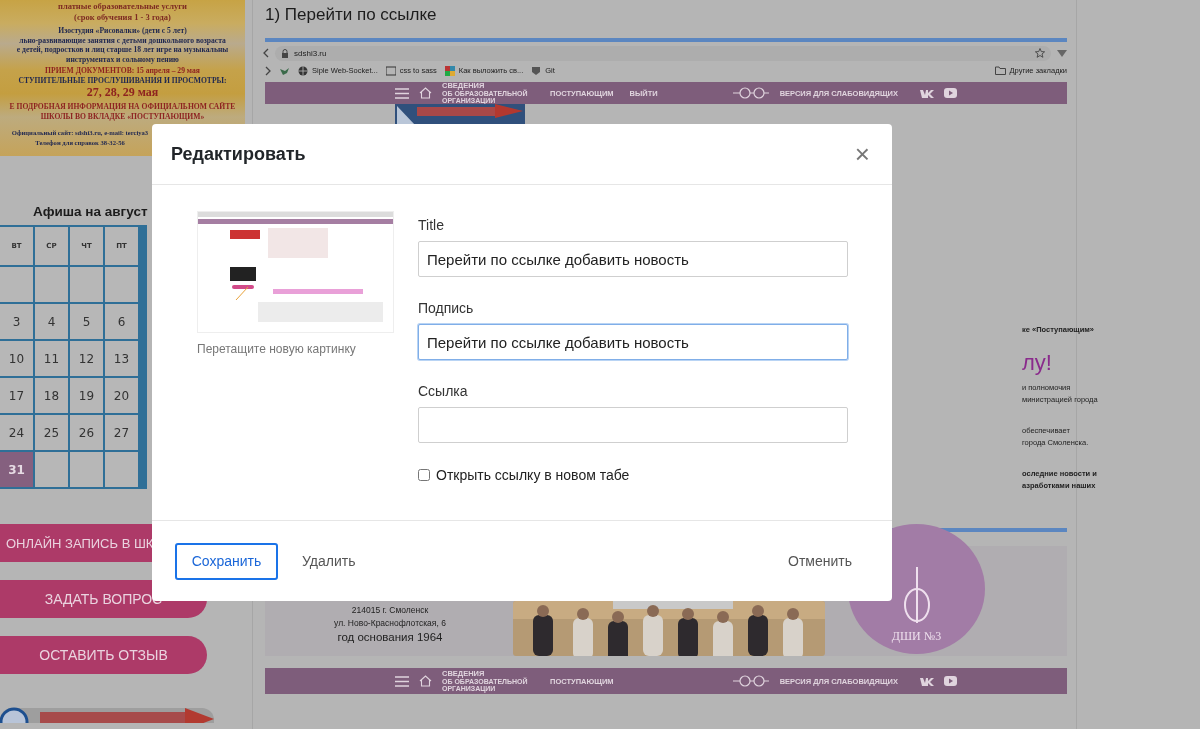  What do you see at coordinates (390, 623) in the screenshot?
I see `address-text: ул. Ново-Краснофлотская, 6` at bounding box center [390, 623].